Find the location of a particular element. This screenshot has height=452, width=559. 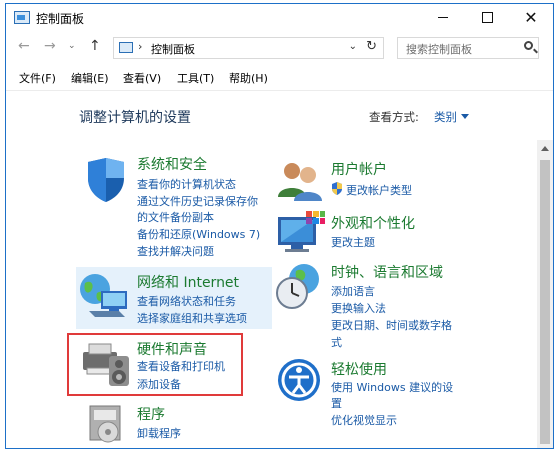

menu-bar: 文件(F) 编辑(E) 查看(V) 工具(T) 帮助(H) is located at coordinates (279, 78).